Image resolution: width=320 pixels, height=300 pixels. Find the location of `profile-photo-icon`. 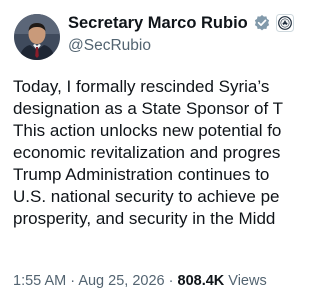

profile-photo-icon is located at coordinates (37, 37).